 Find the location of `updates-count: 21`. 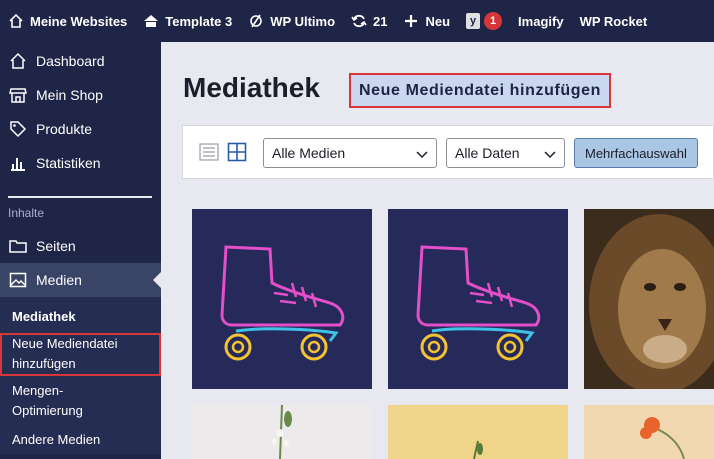

updates-count: 21 is located at coordinates (380, 21).